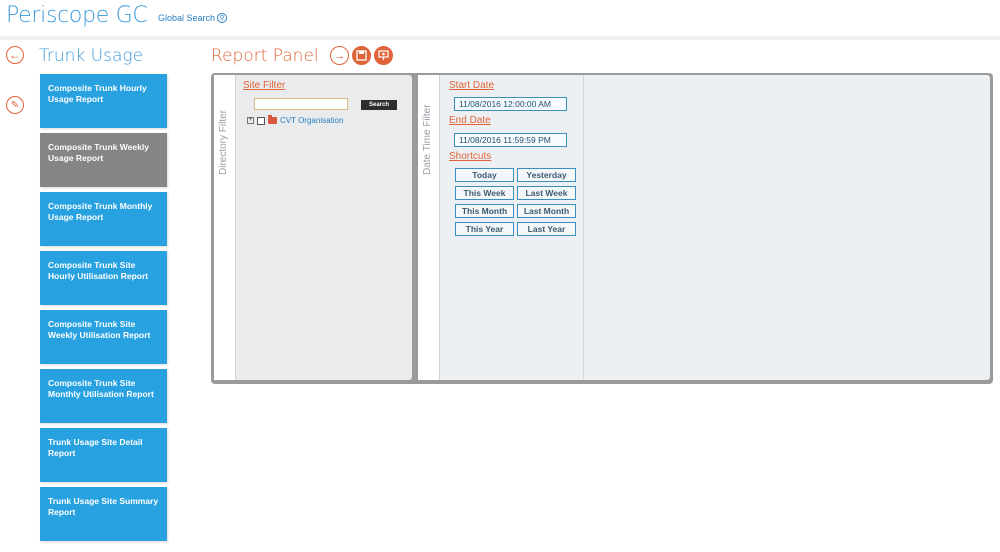 Image resolution: width=1000 pixels, height=552 pixels. Describe the element at coordinates (470, 120) in the screenshot. I see `end-date-label: End Date` at that location.